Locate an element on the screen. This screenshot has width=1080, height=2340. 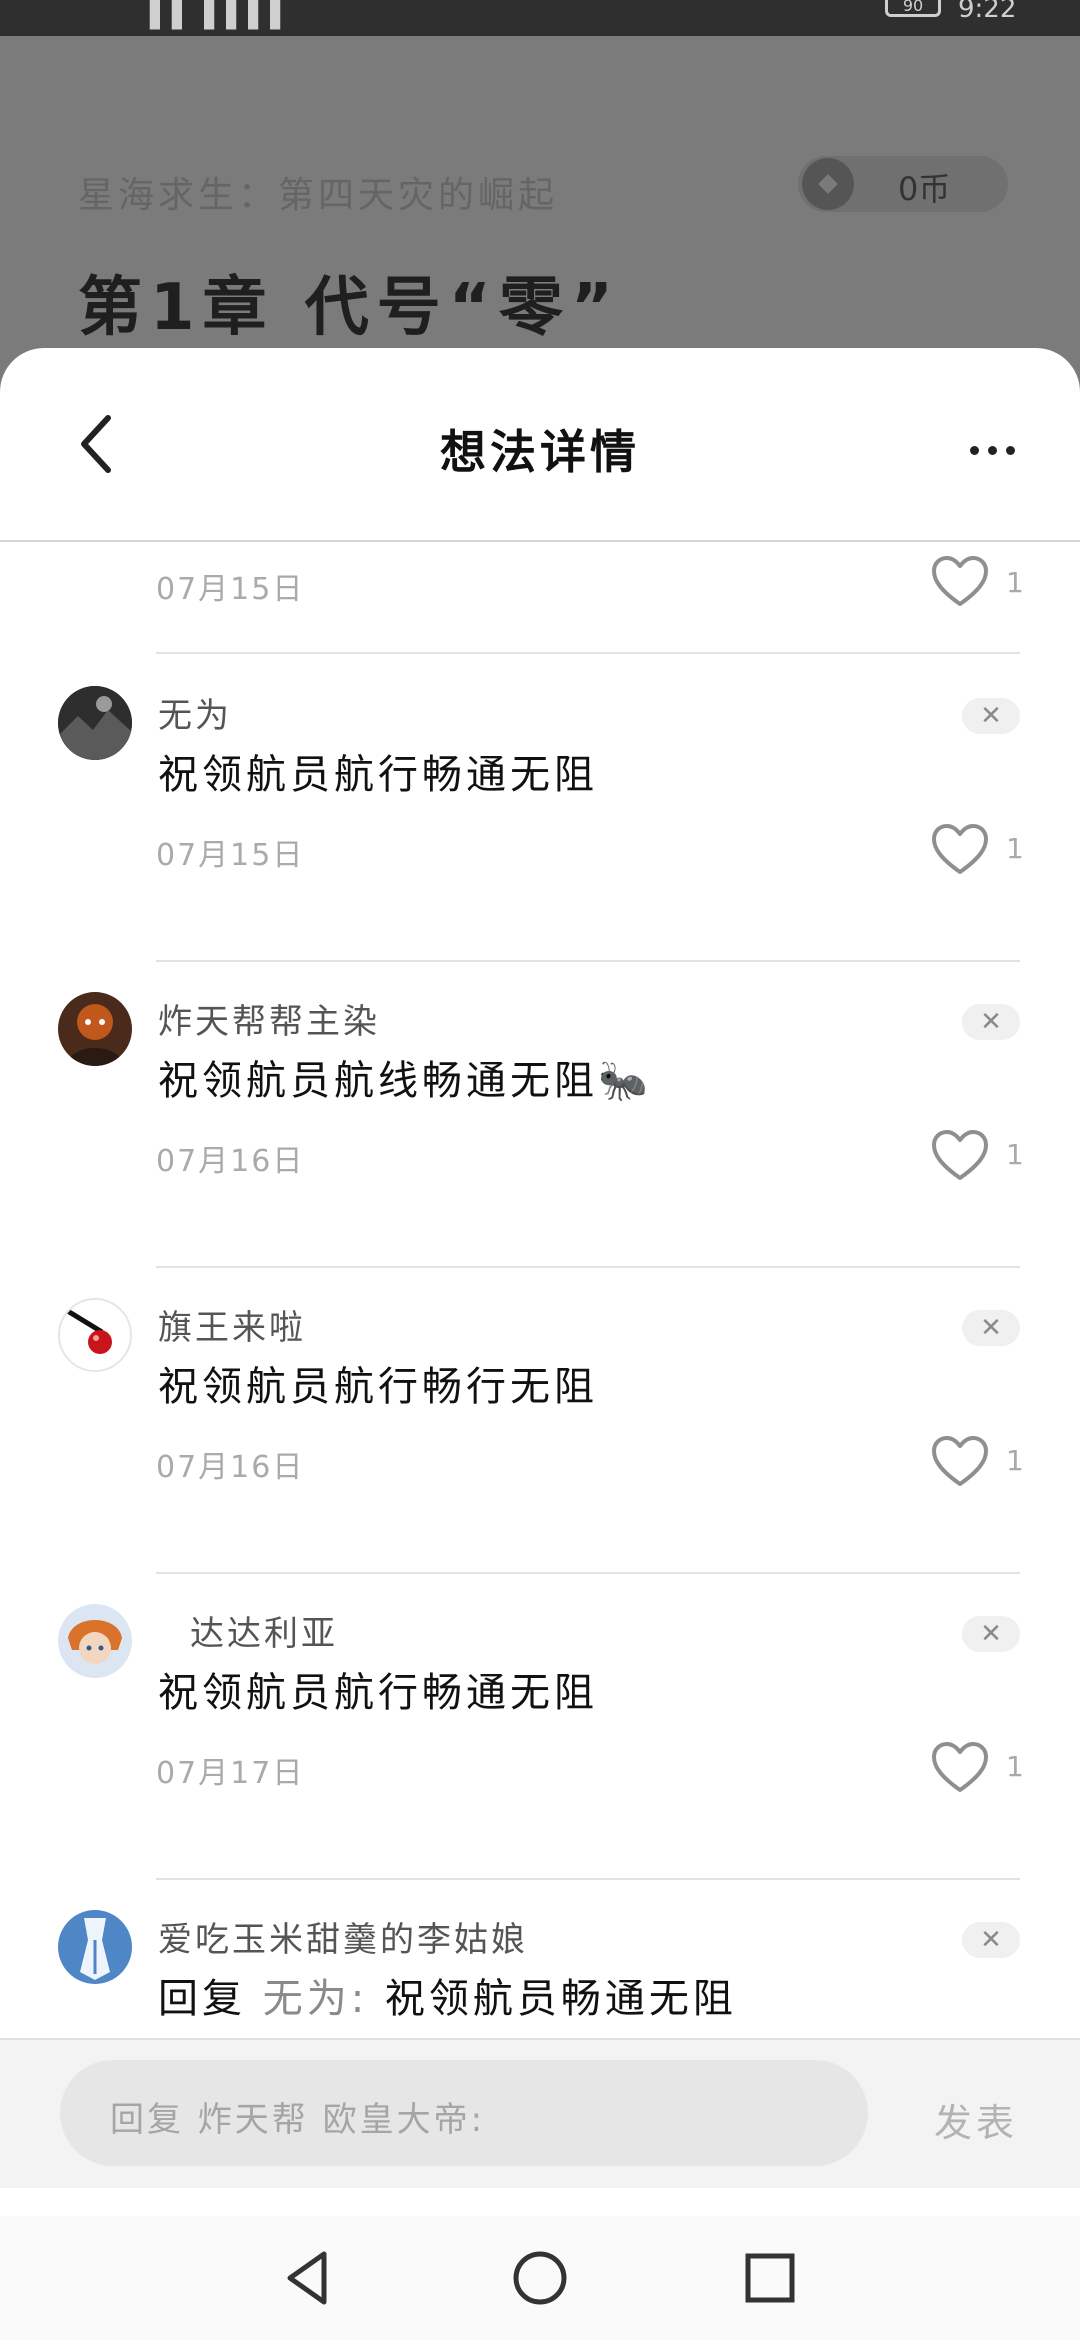
system-navbar is located at coordinates (540, 2278).